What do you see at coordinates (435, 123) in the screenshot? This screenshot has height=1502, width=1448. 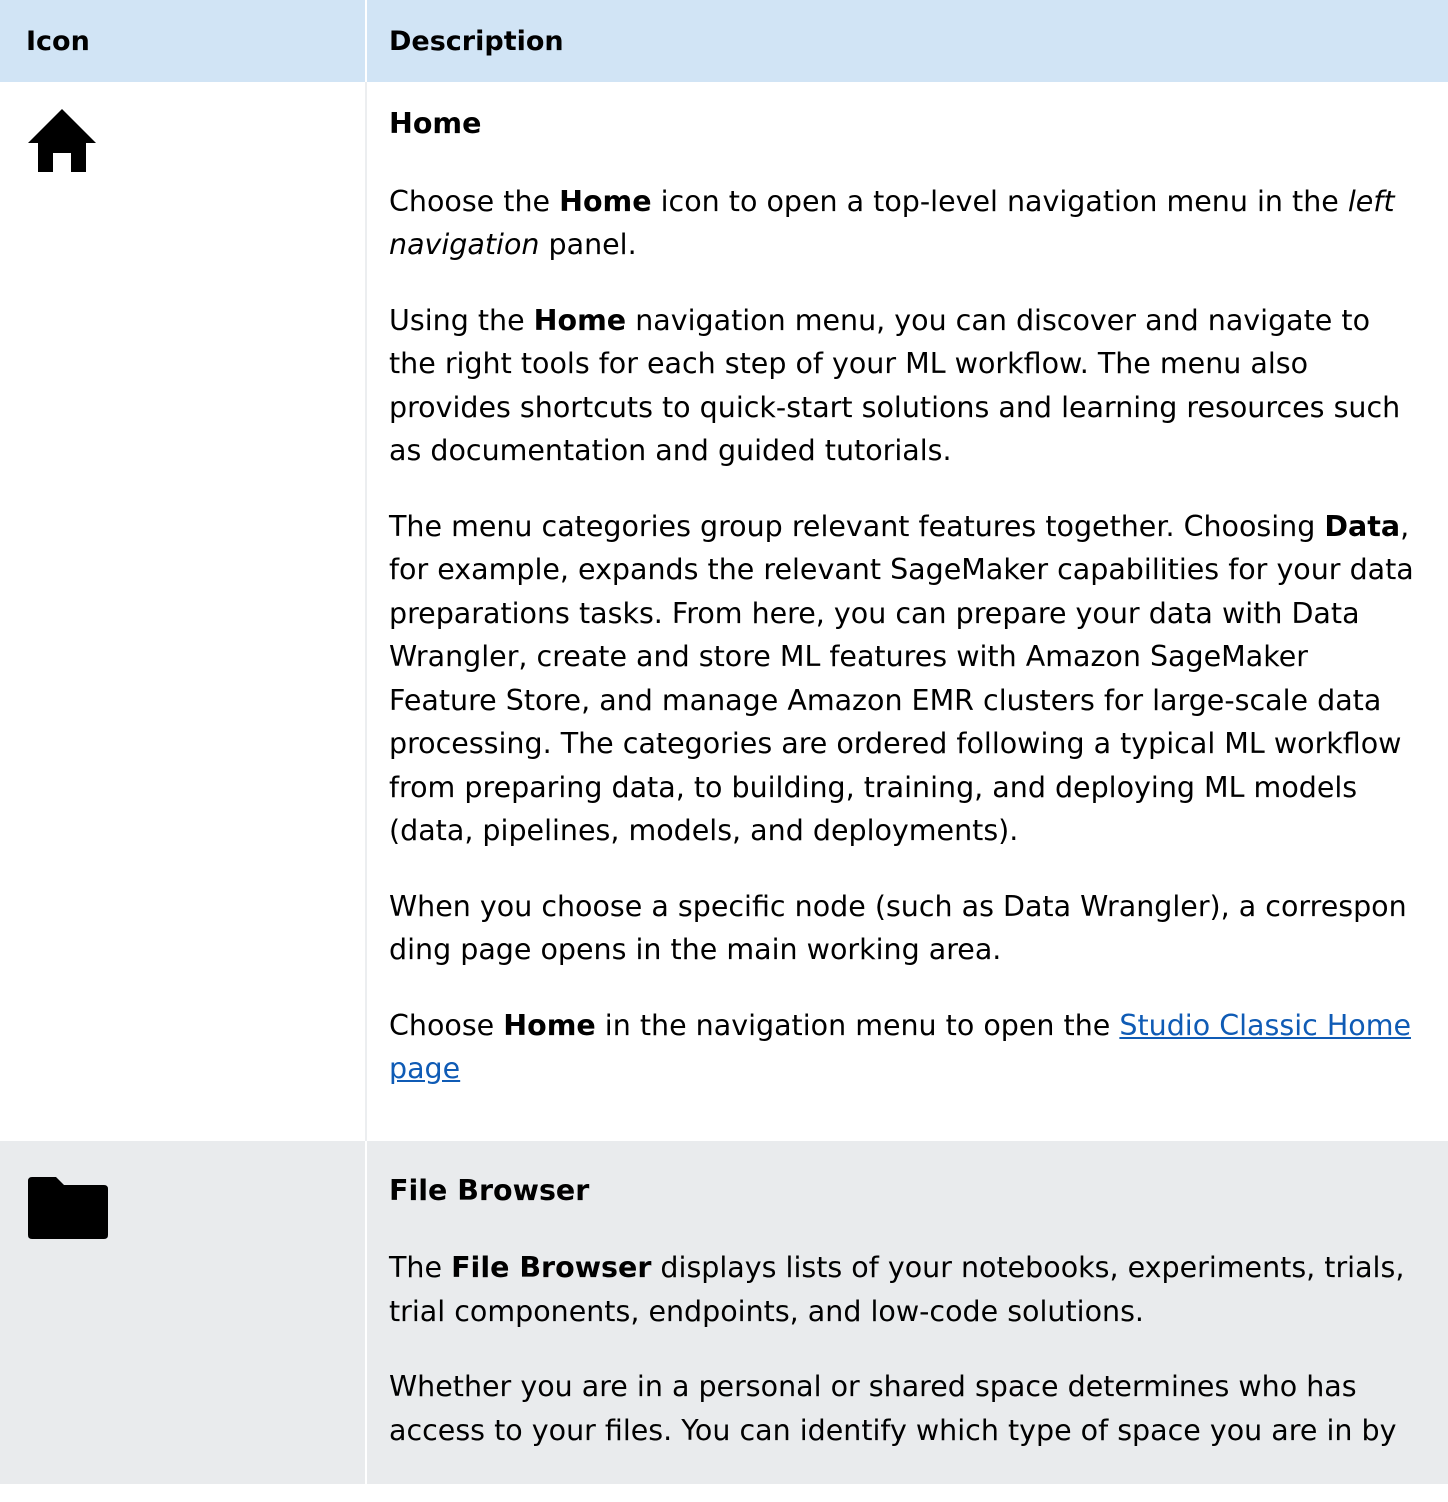 I see `home-title: Home` at bounding box center [435, 123].